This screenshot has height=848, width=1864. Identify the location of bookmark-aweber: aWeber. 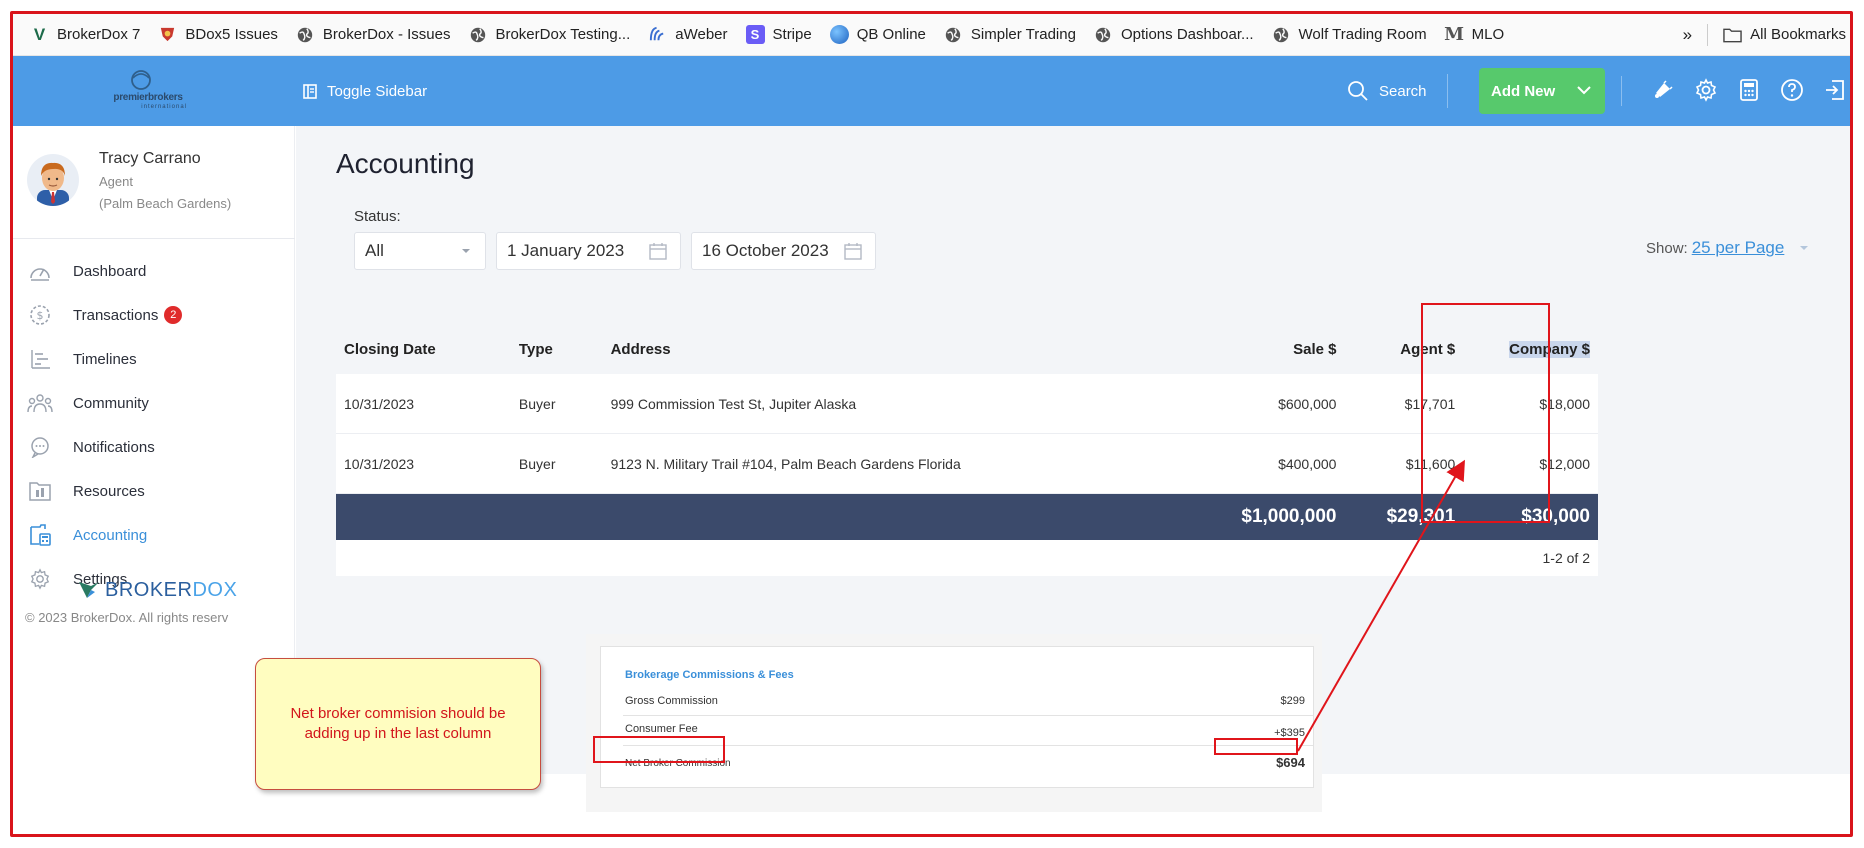
(687, 35).